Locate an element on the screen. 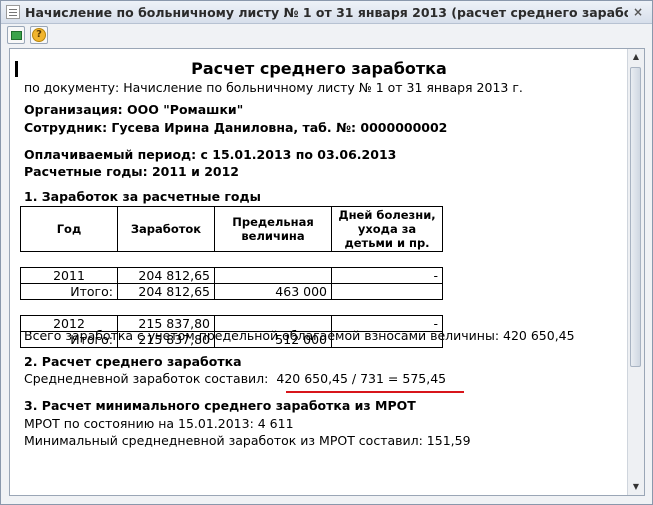 This screenshot has height=505, width=653. header-limit: Предельная величина is located at coordinates (273, 229).